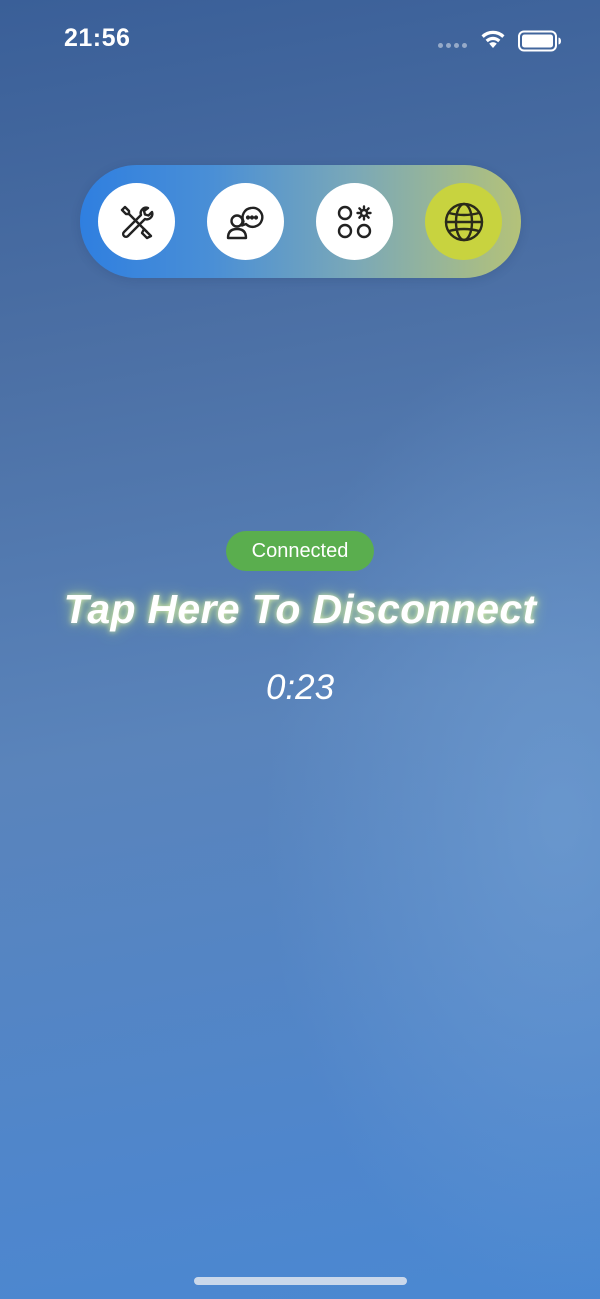  What do you see at coordinates (300, 687) in the screenshot?
I see `connection-timer: 0:23` at bounding box center [300, 687].